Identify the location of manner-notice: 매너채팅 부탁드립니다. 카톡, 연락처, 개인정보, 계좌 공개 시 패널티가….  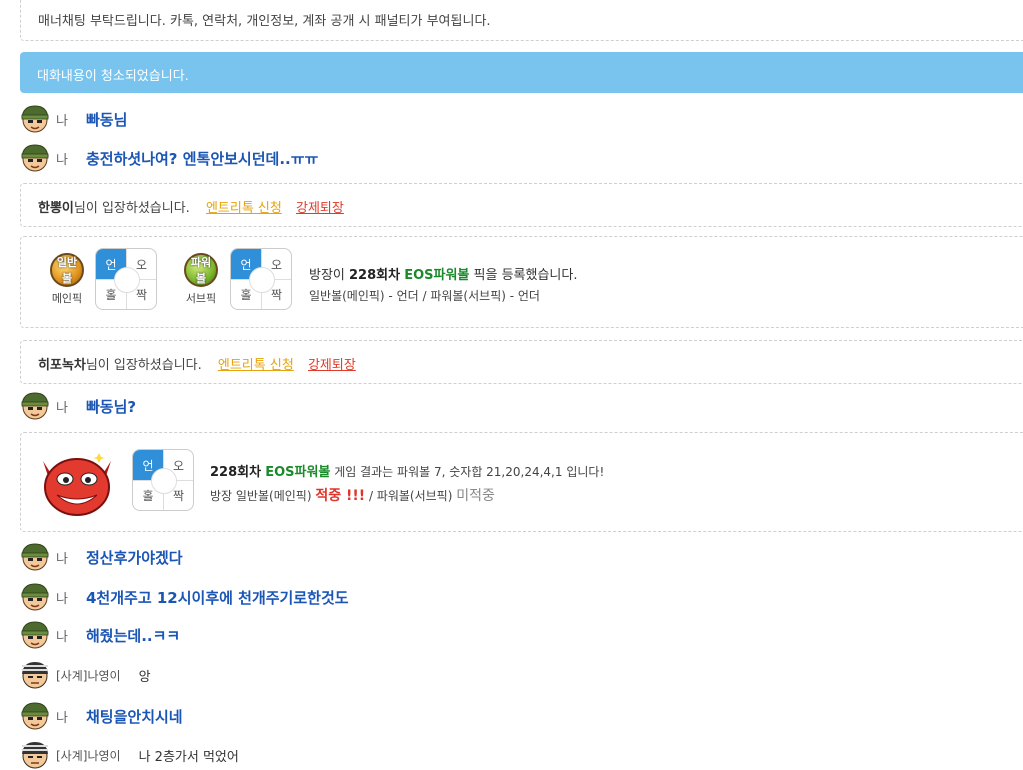
(521, 20).